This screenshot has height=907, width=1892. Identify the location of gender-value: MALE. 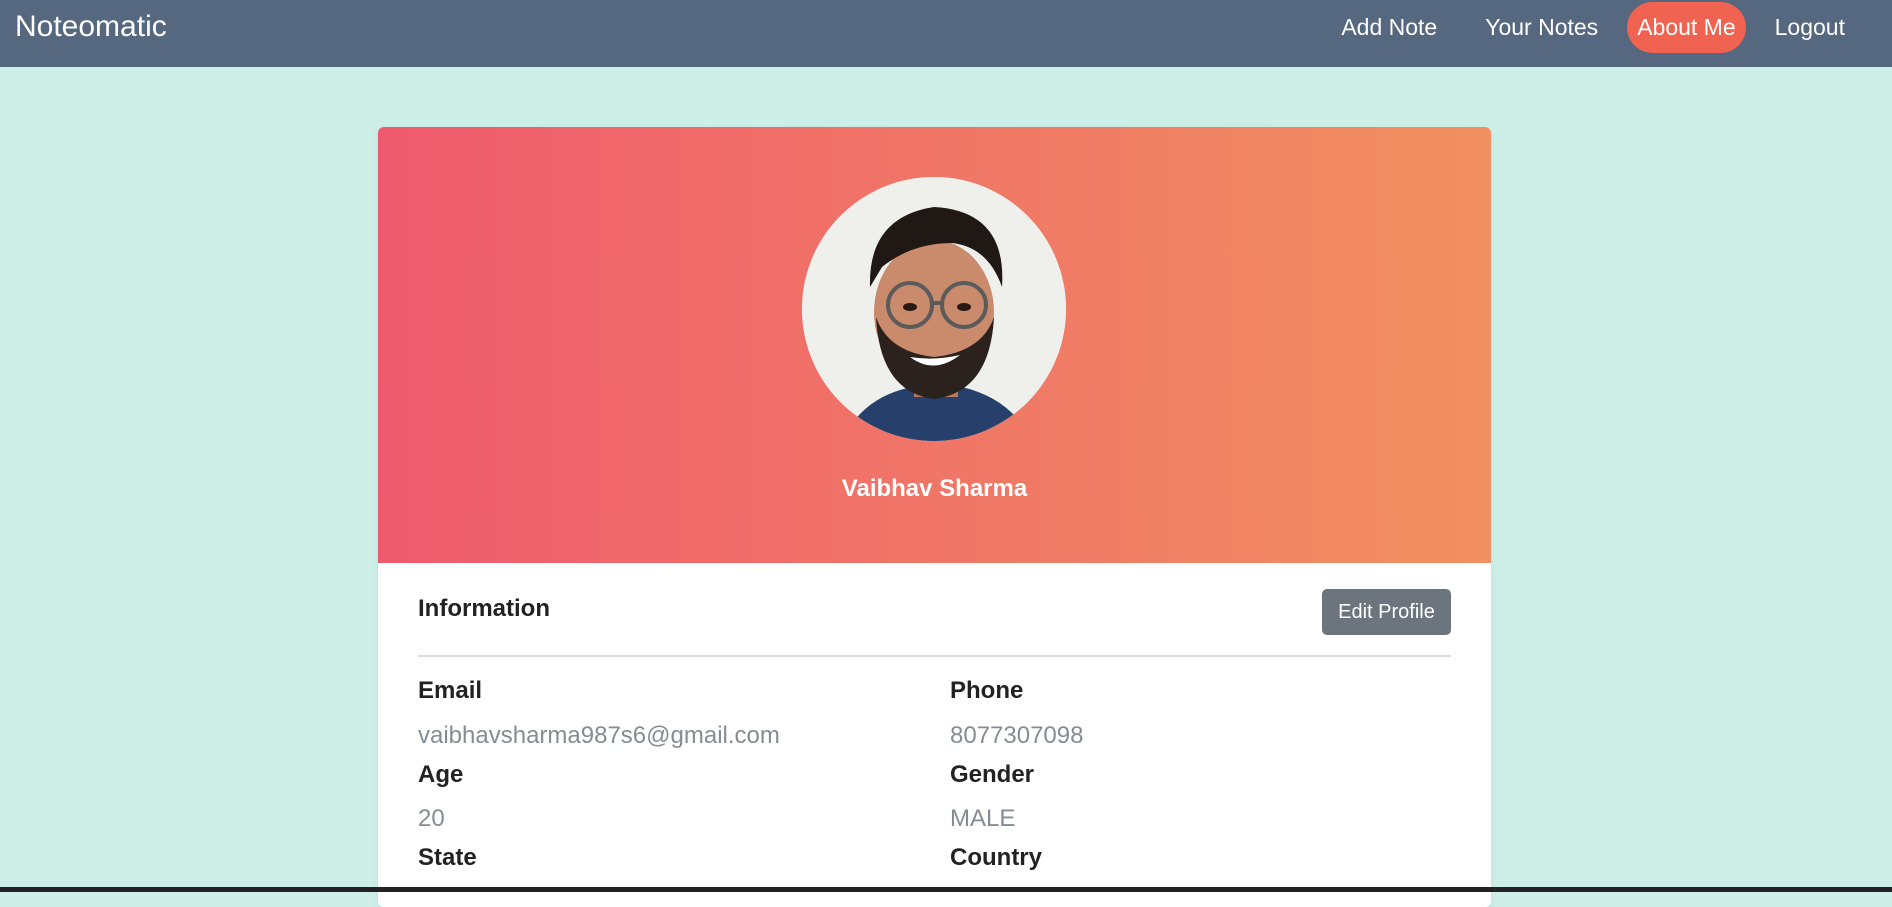
(983, 818).